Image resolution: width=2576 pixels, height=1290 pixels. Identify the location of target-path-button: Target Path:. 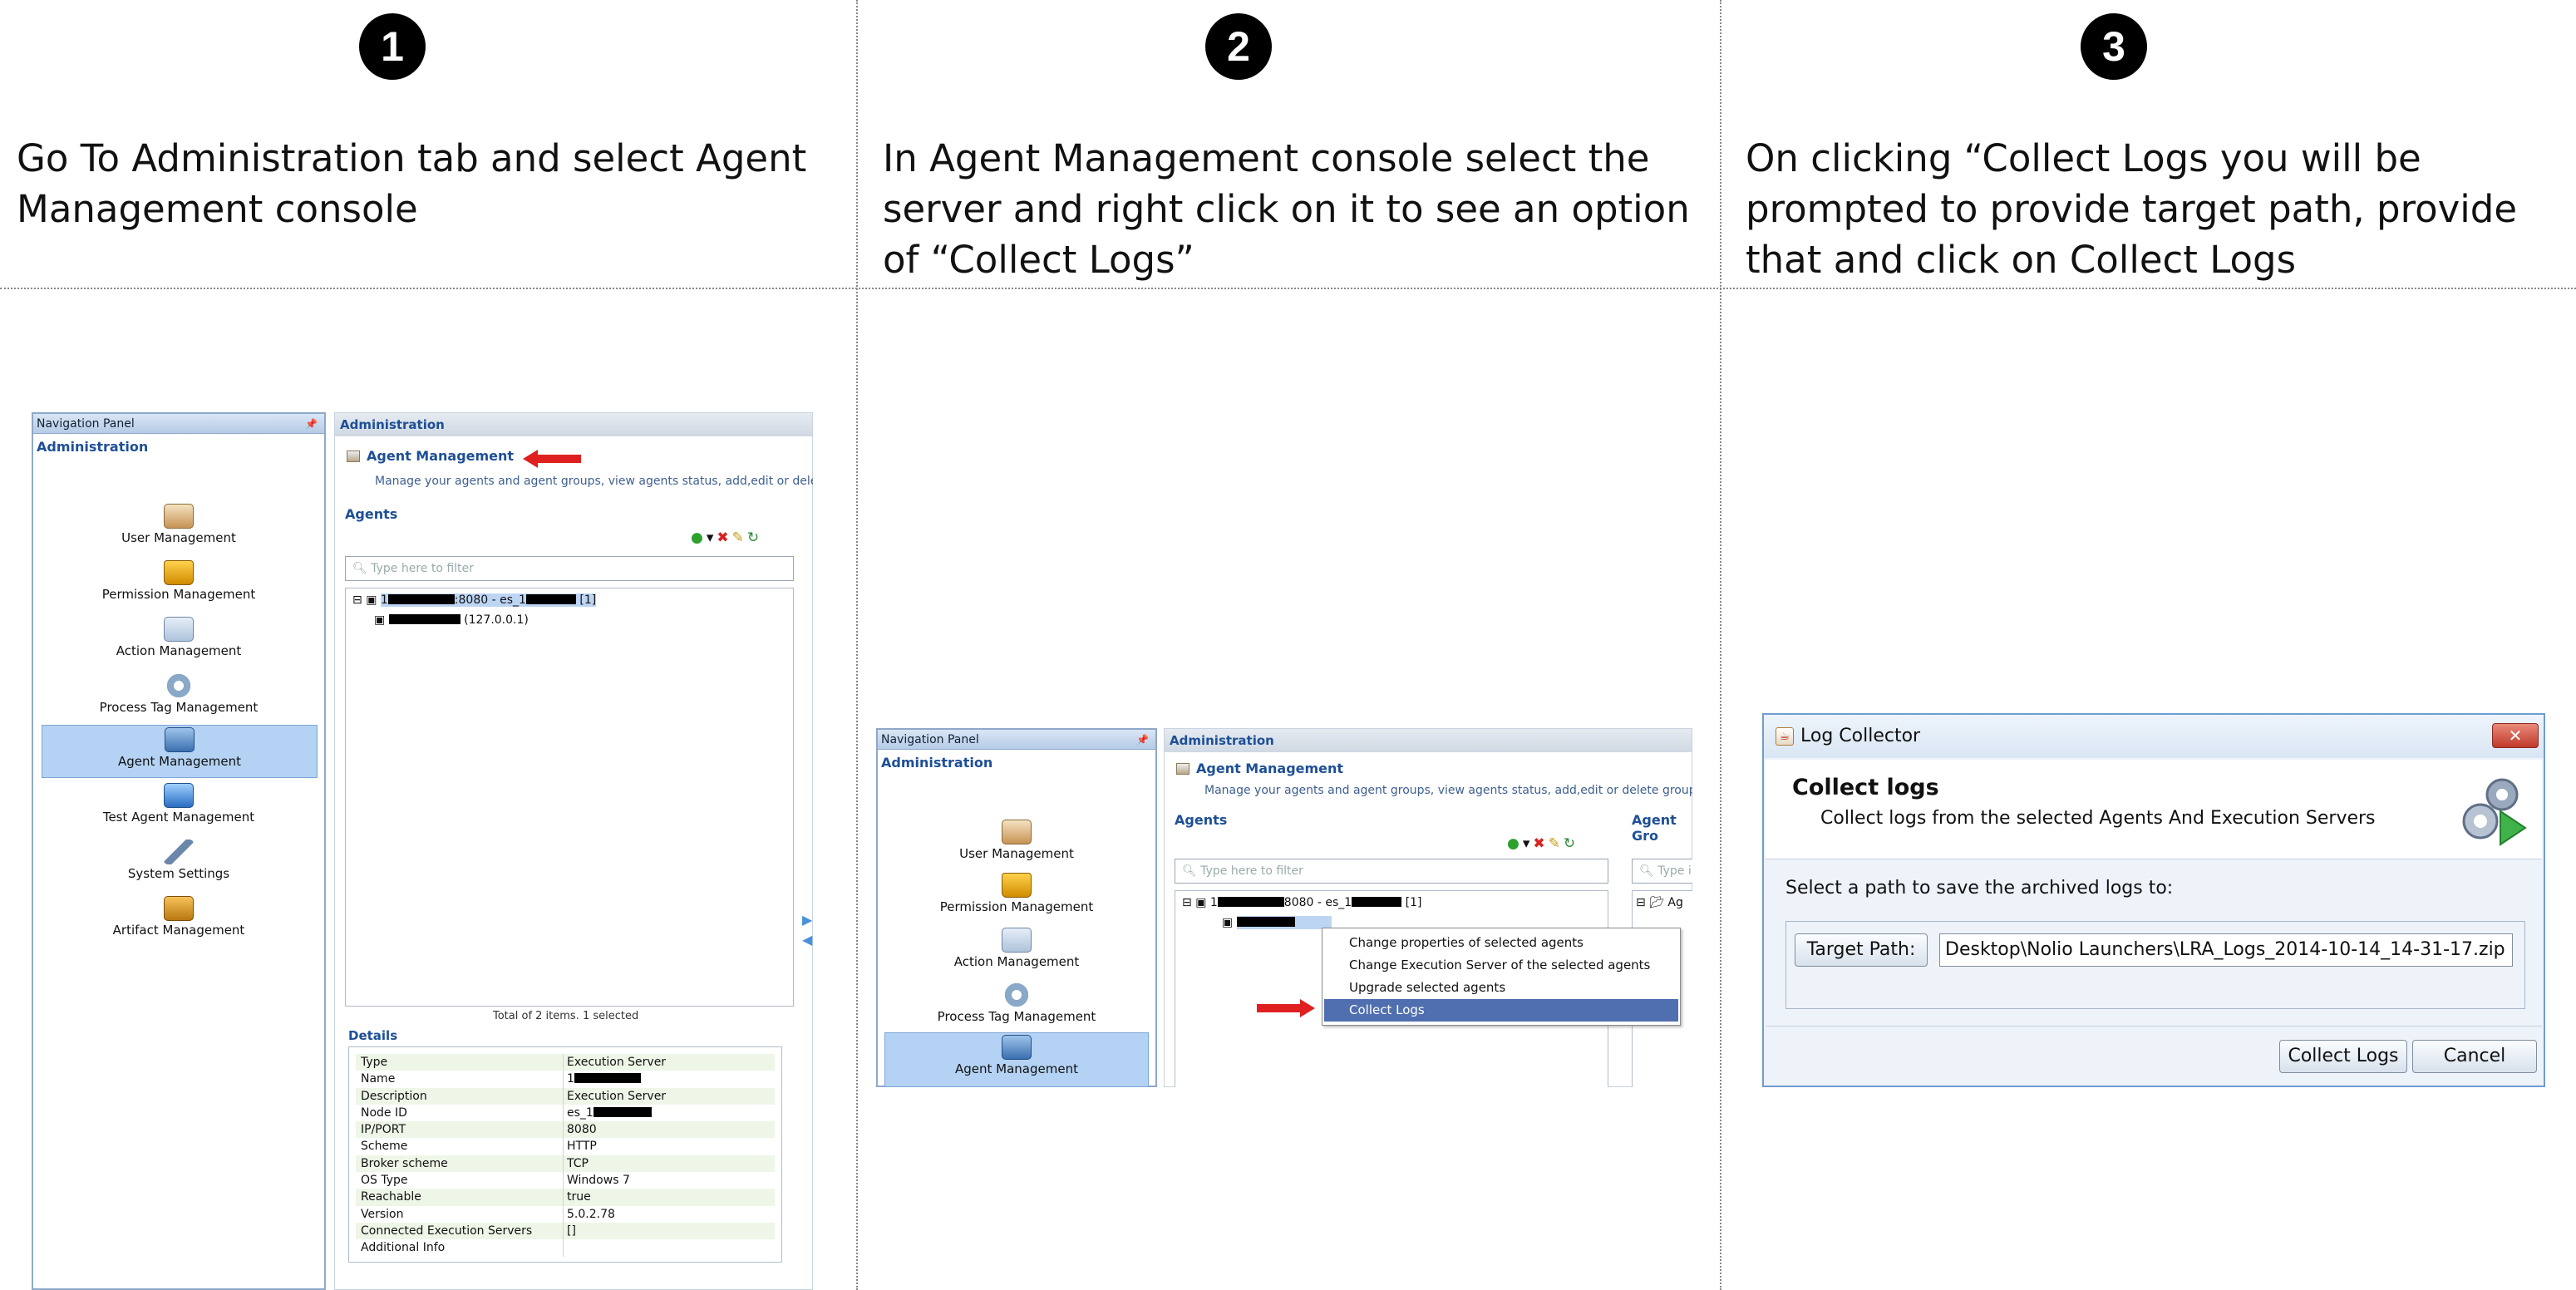
(1861, 950).